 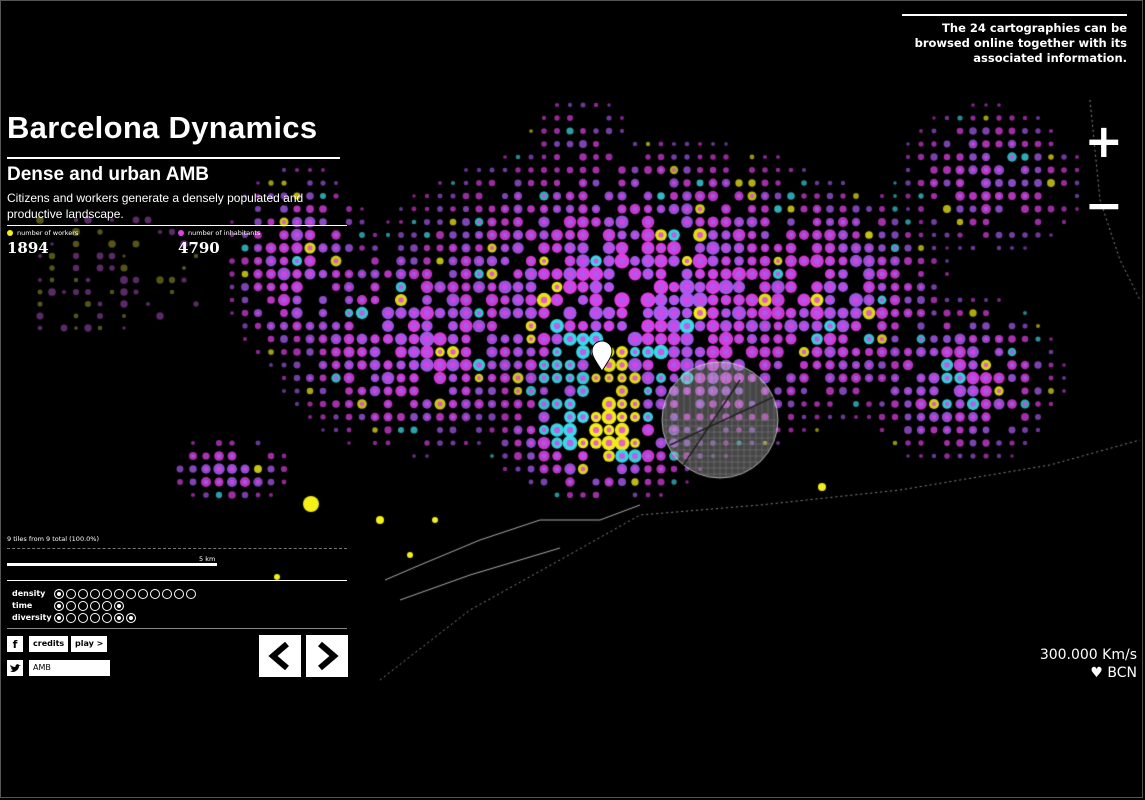 I want to click on workers-label: number of workers, so click(x=48, y=233).